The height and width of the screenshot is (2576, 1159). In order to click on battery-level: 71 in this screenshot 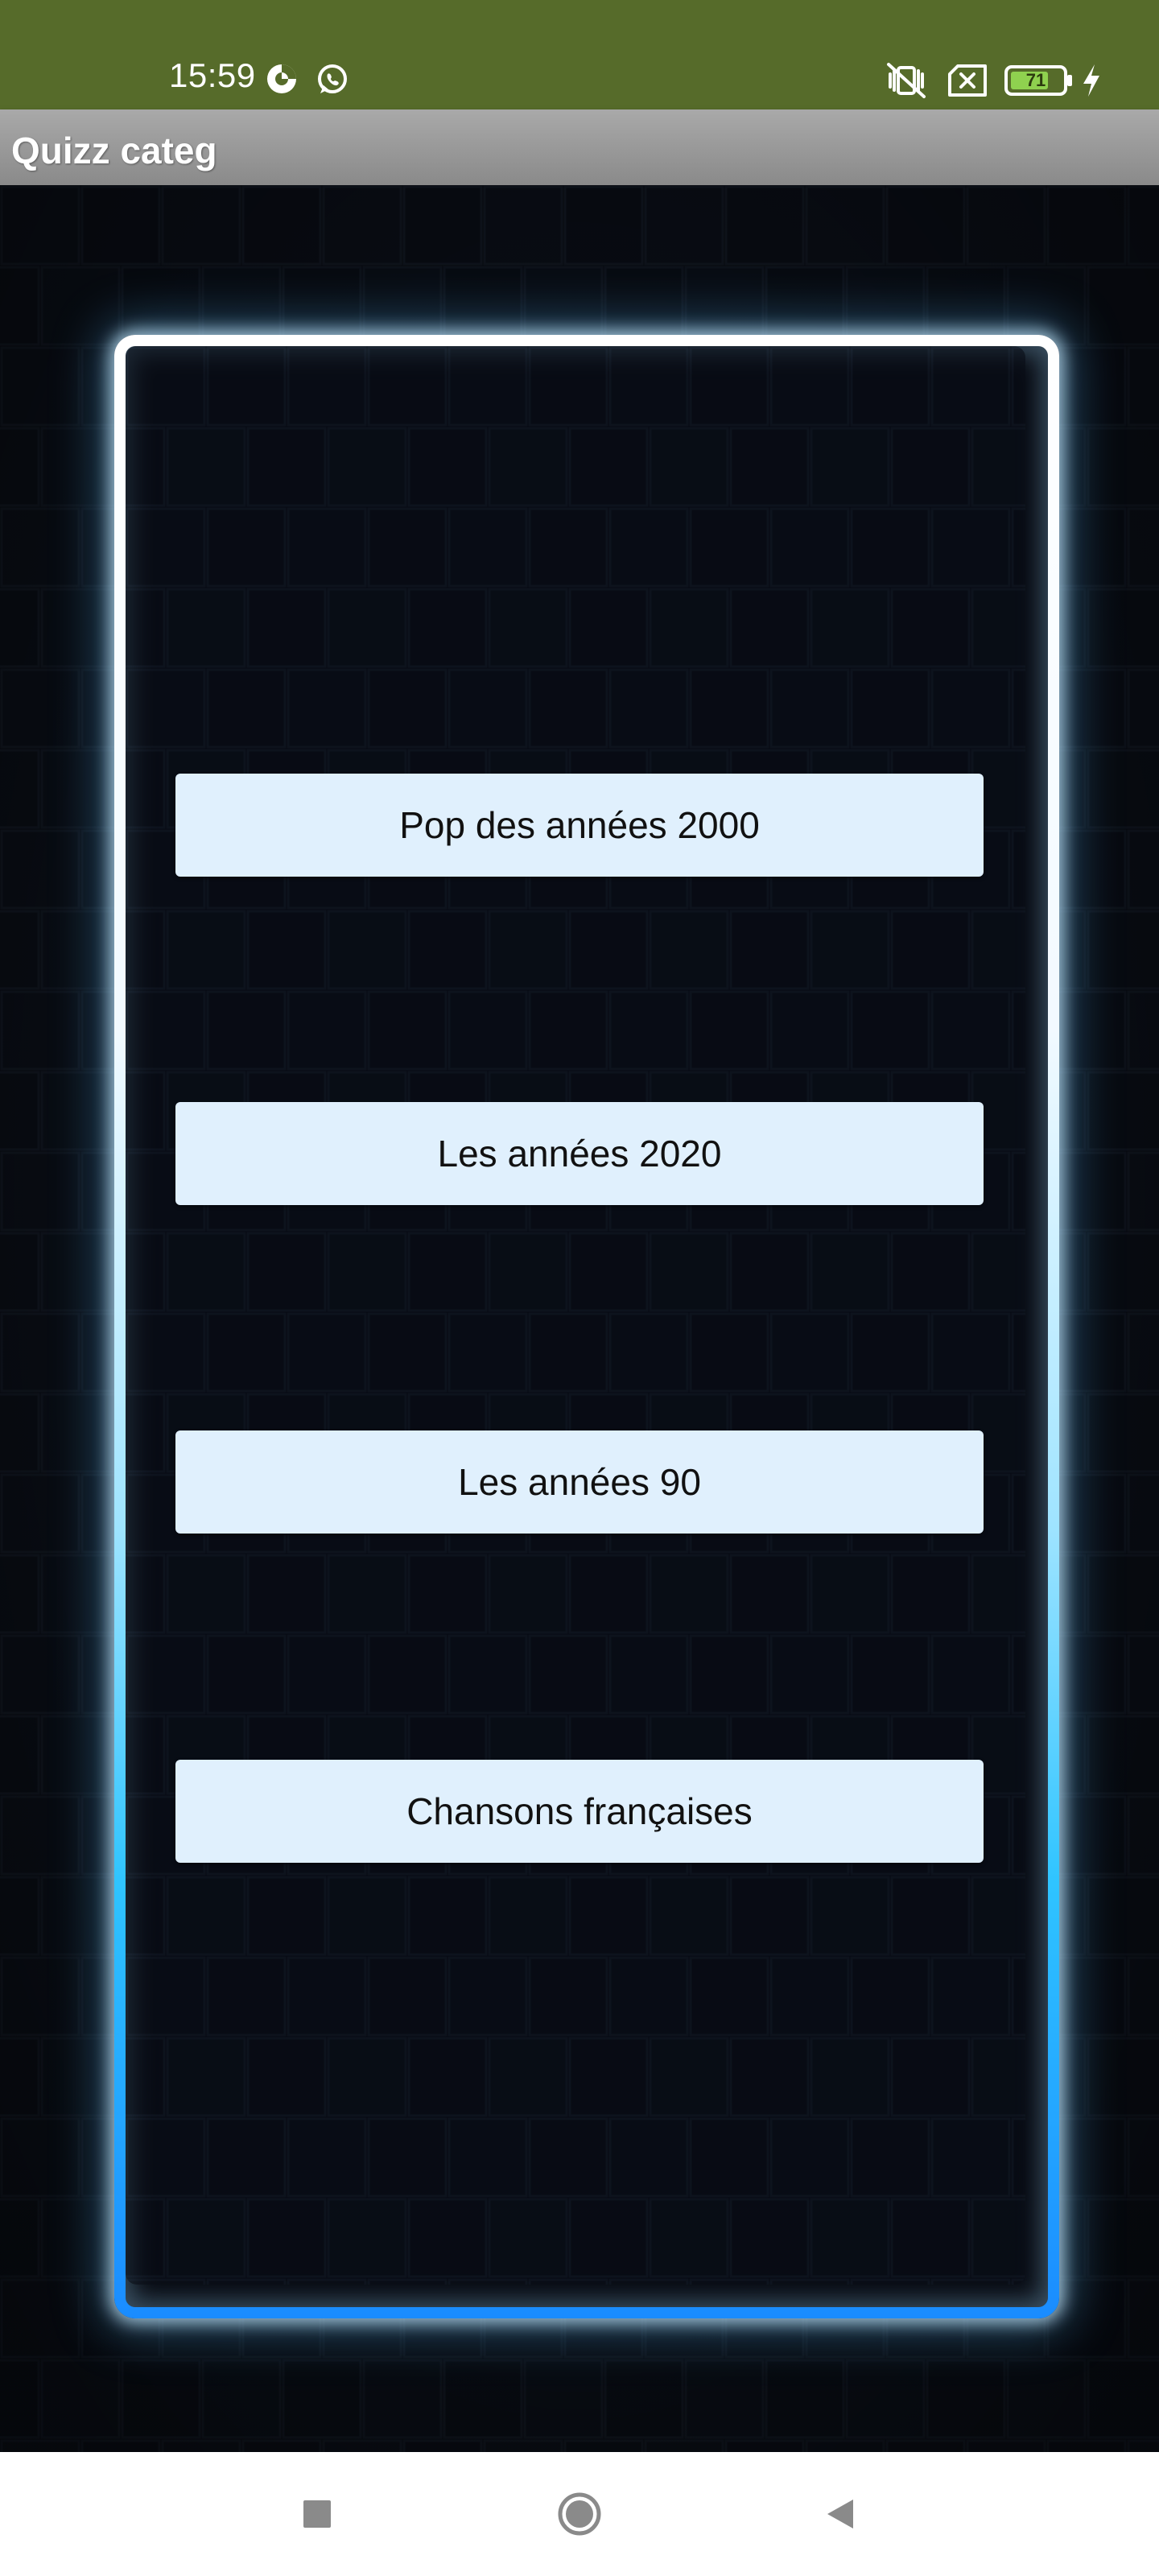, I will do `click(1035, 80)`.